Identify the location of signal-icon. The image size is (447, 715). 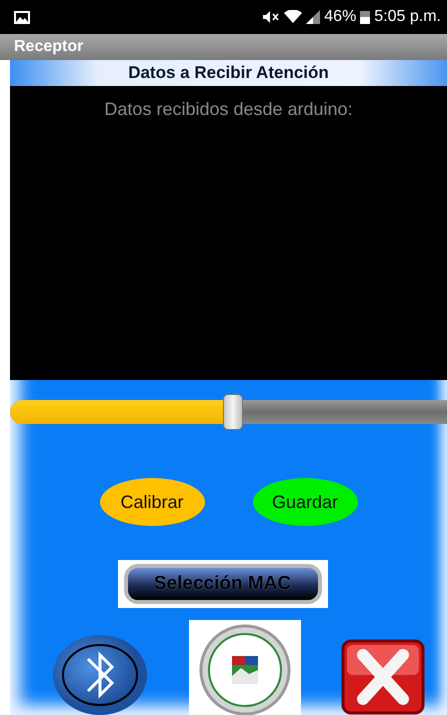
(313, 17).